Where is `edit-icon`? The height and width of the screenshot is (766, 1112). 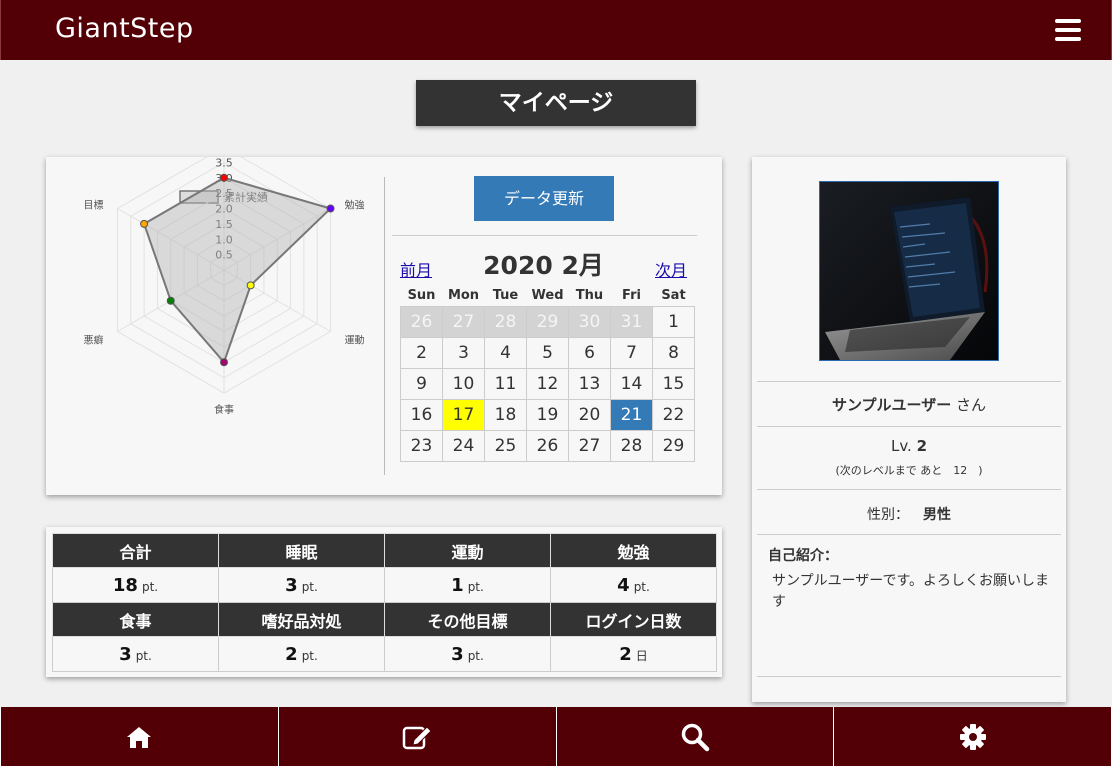 edit-icon is located at coordinates (417, 737).